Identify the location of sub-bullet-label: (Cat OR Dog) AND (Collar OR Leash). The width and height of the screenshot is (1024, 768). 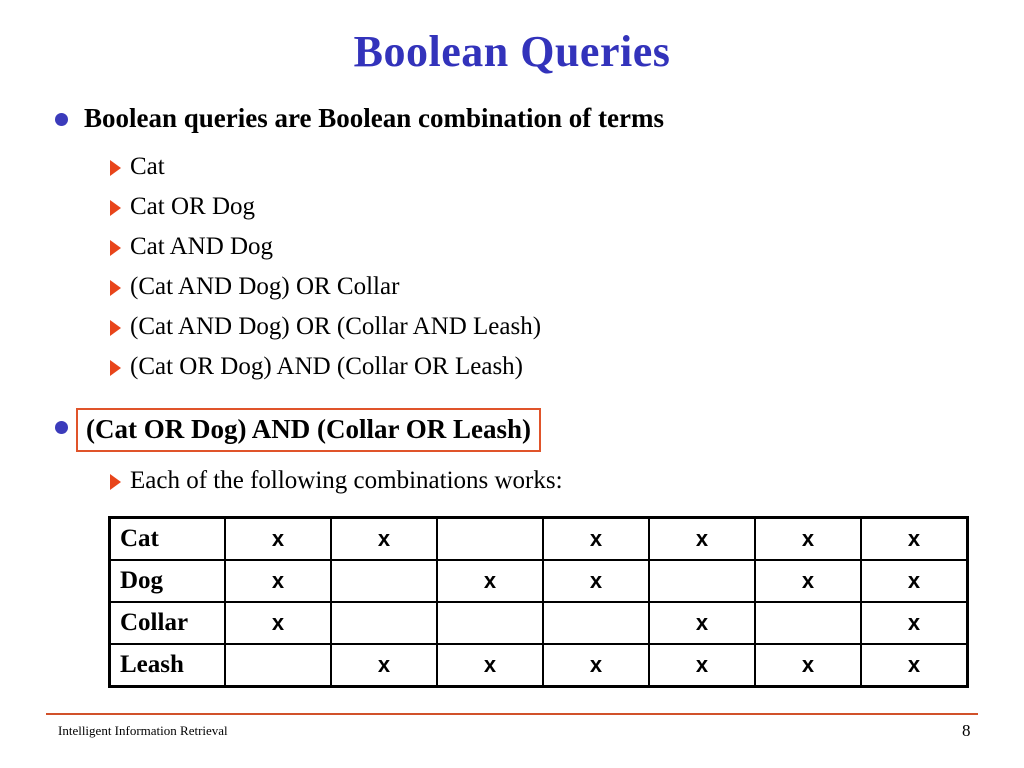
(326, 366).